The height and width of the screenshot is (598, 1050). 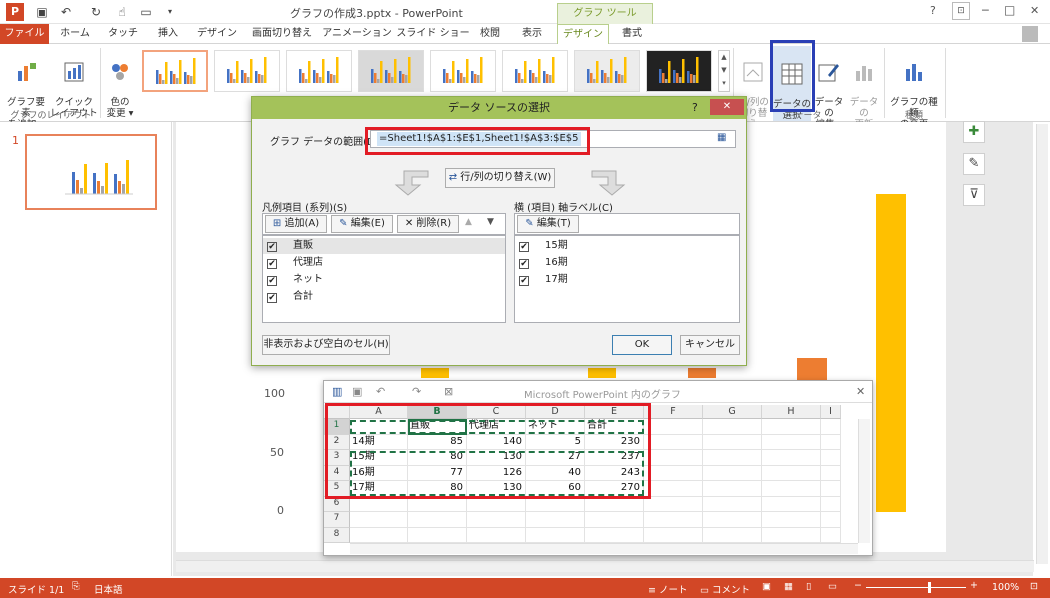 What do you see at coordinates (416, 391) in the screenshot?
I see `redo-icon: ↷` at bounding box center [416, 391].